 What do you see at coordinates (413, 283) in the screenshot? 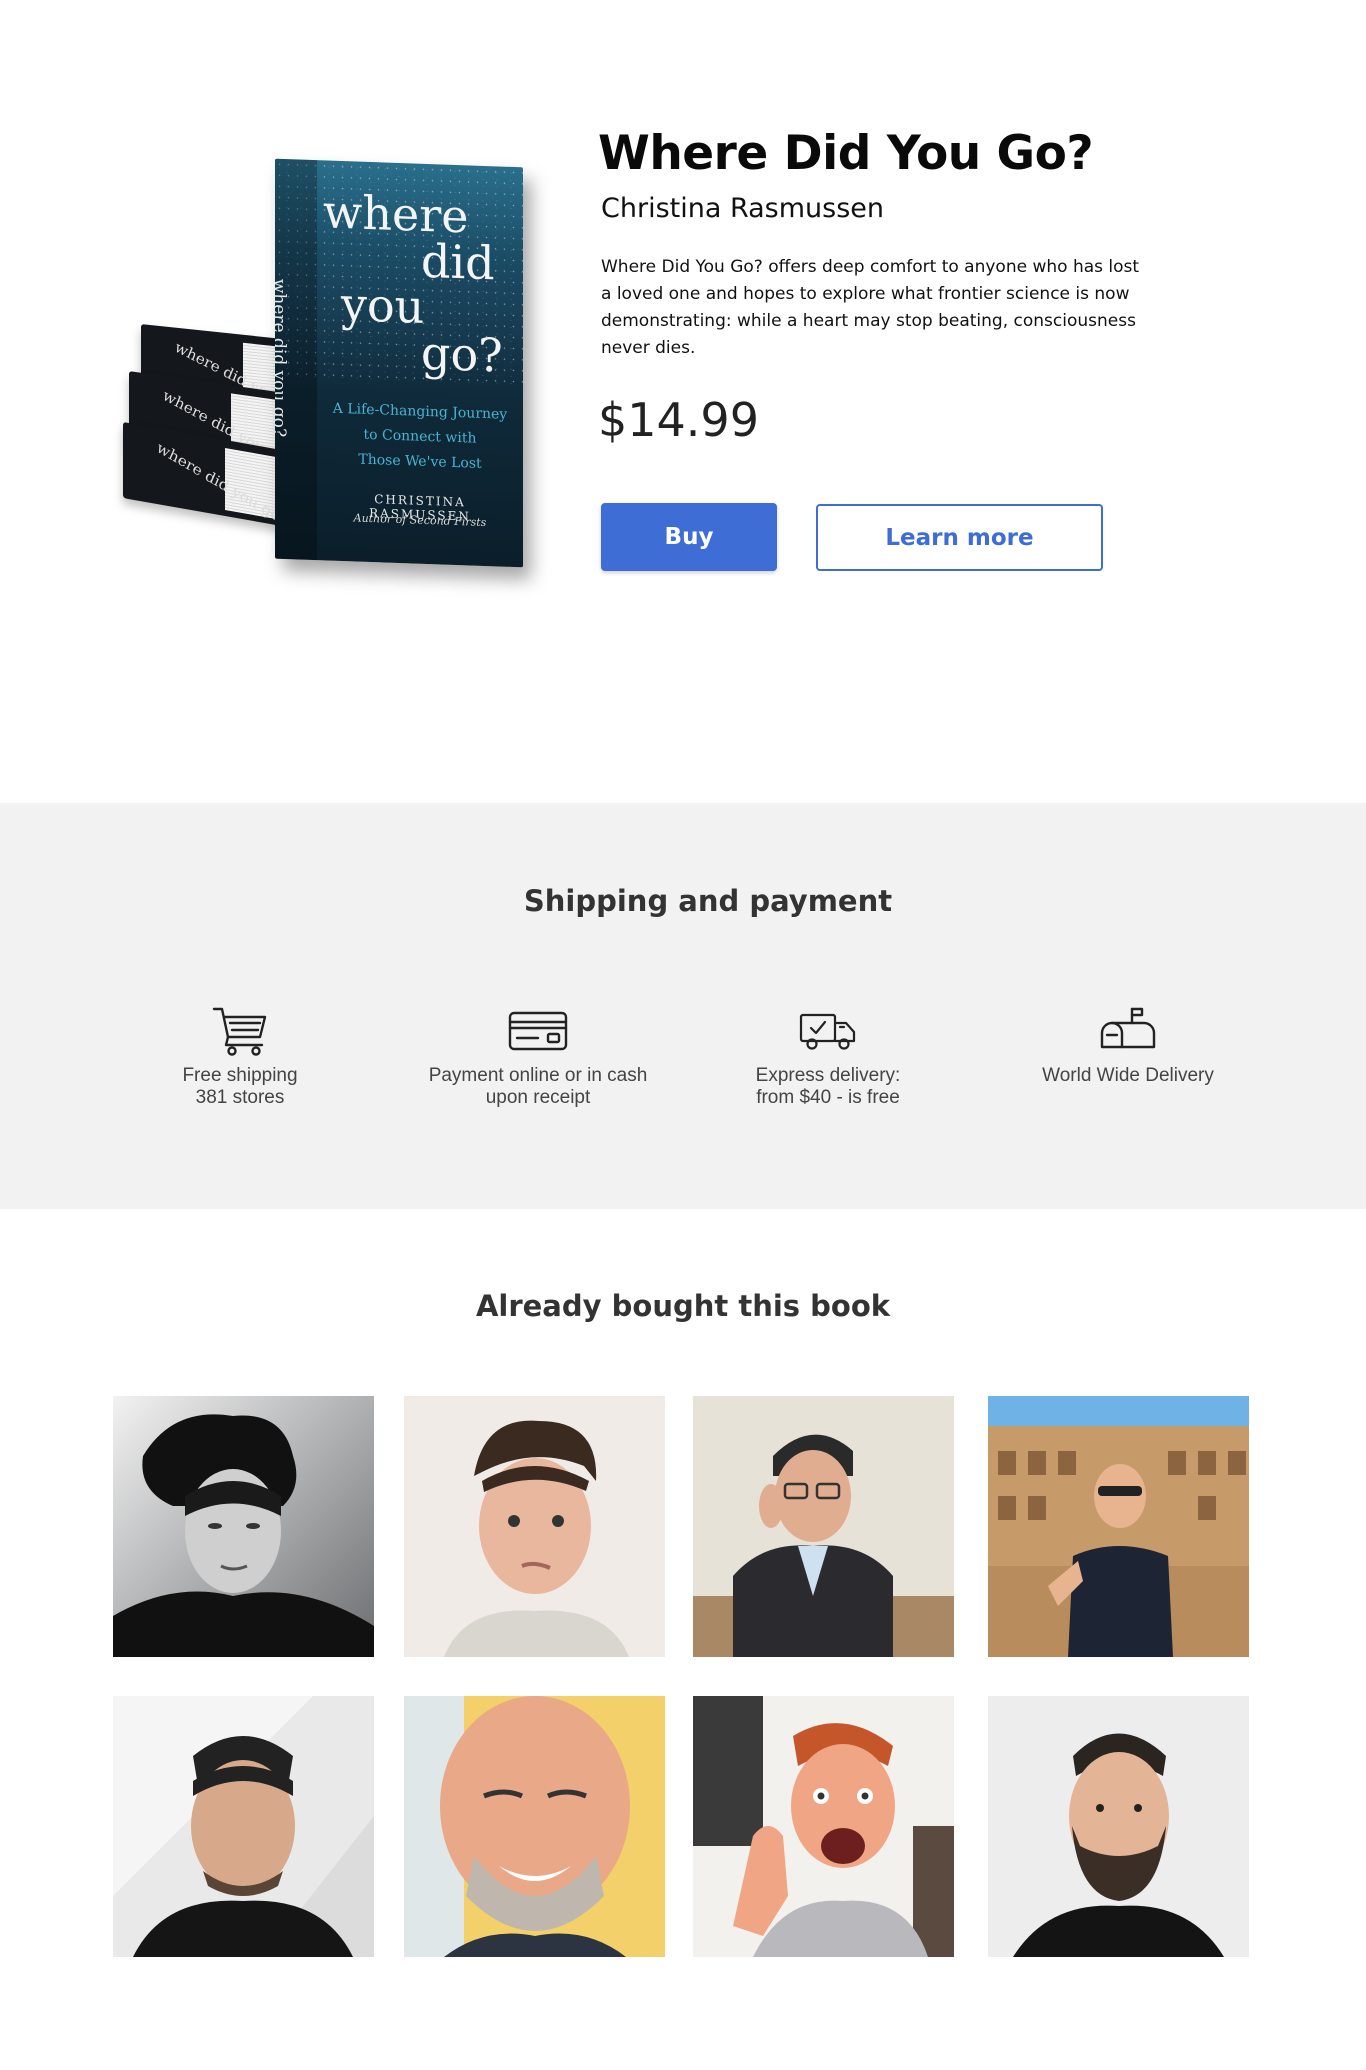
I see `cover-title: where did you go?` at bounding box center [413, 283].